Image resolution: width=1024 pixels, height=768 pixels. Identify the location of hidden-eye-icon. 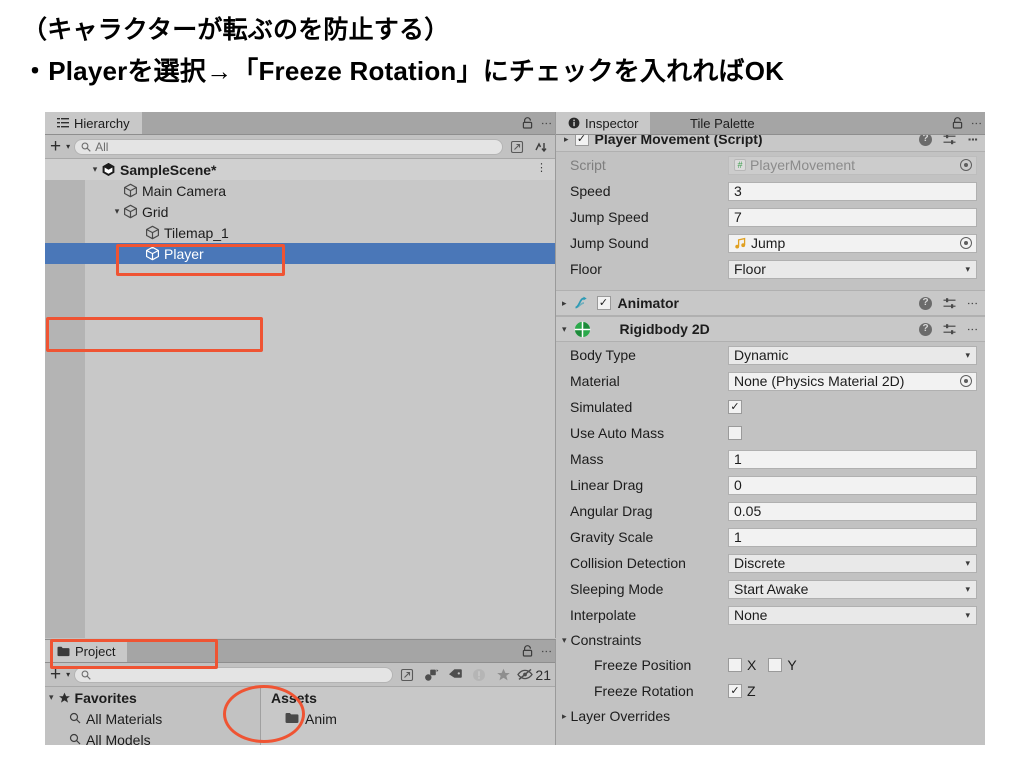
(525, 674).